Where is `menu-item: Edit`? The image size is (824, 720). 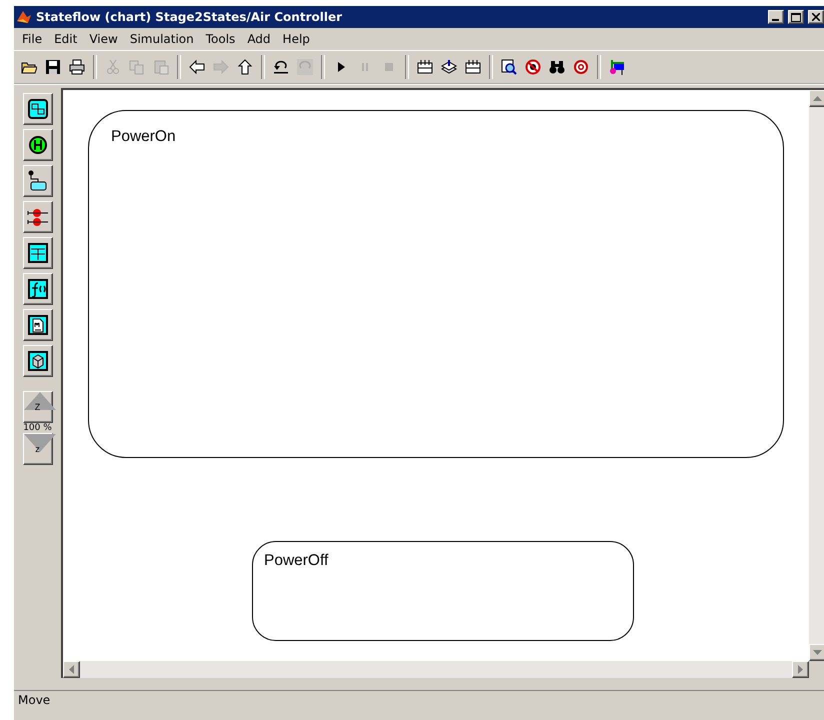
menu-item: Edit is located at coordinates (66, 39).